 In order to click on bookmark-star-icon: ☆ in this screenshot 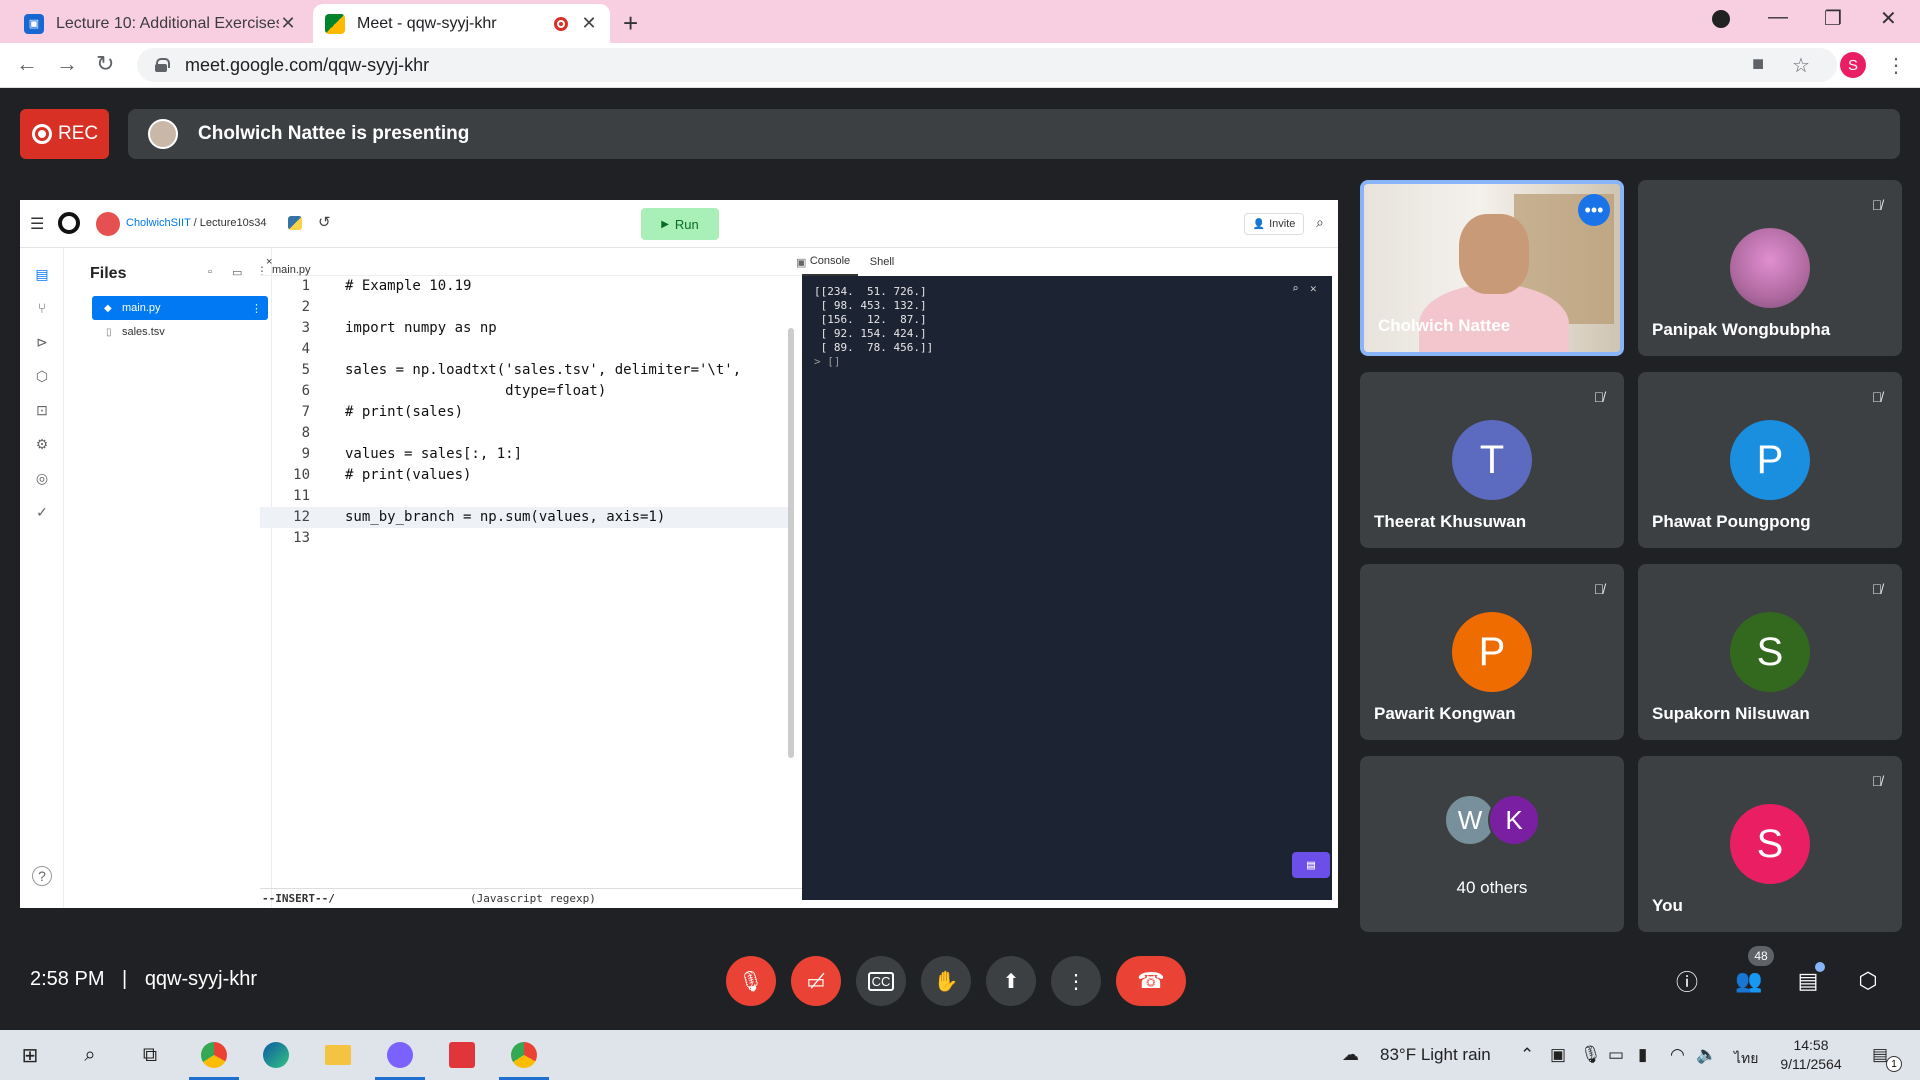, I will do `click(1801, 65)`.